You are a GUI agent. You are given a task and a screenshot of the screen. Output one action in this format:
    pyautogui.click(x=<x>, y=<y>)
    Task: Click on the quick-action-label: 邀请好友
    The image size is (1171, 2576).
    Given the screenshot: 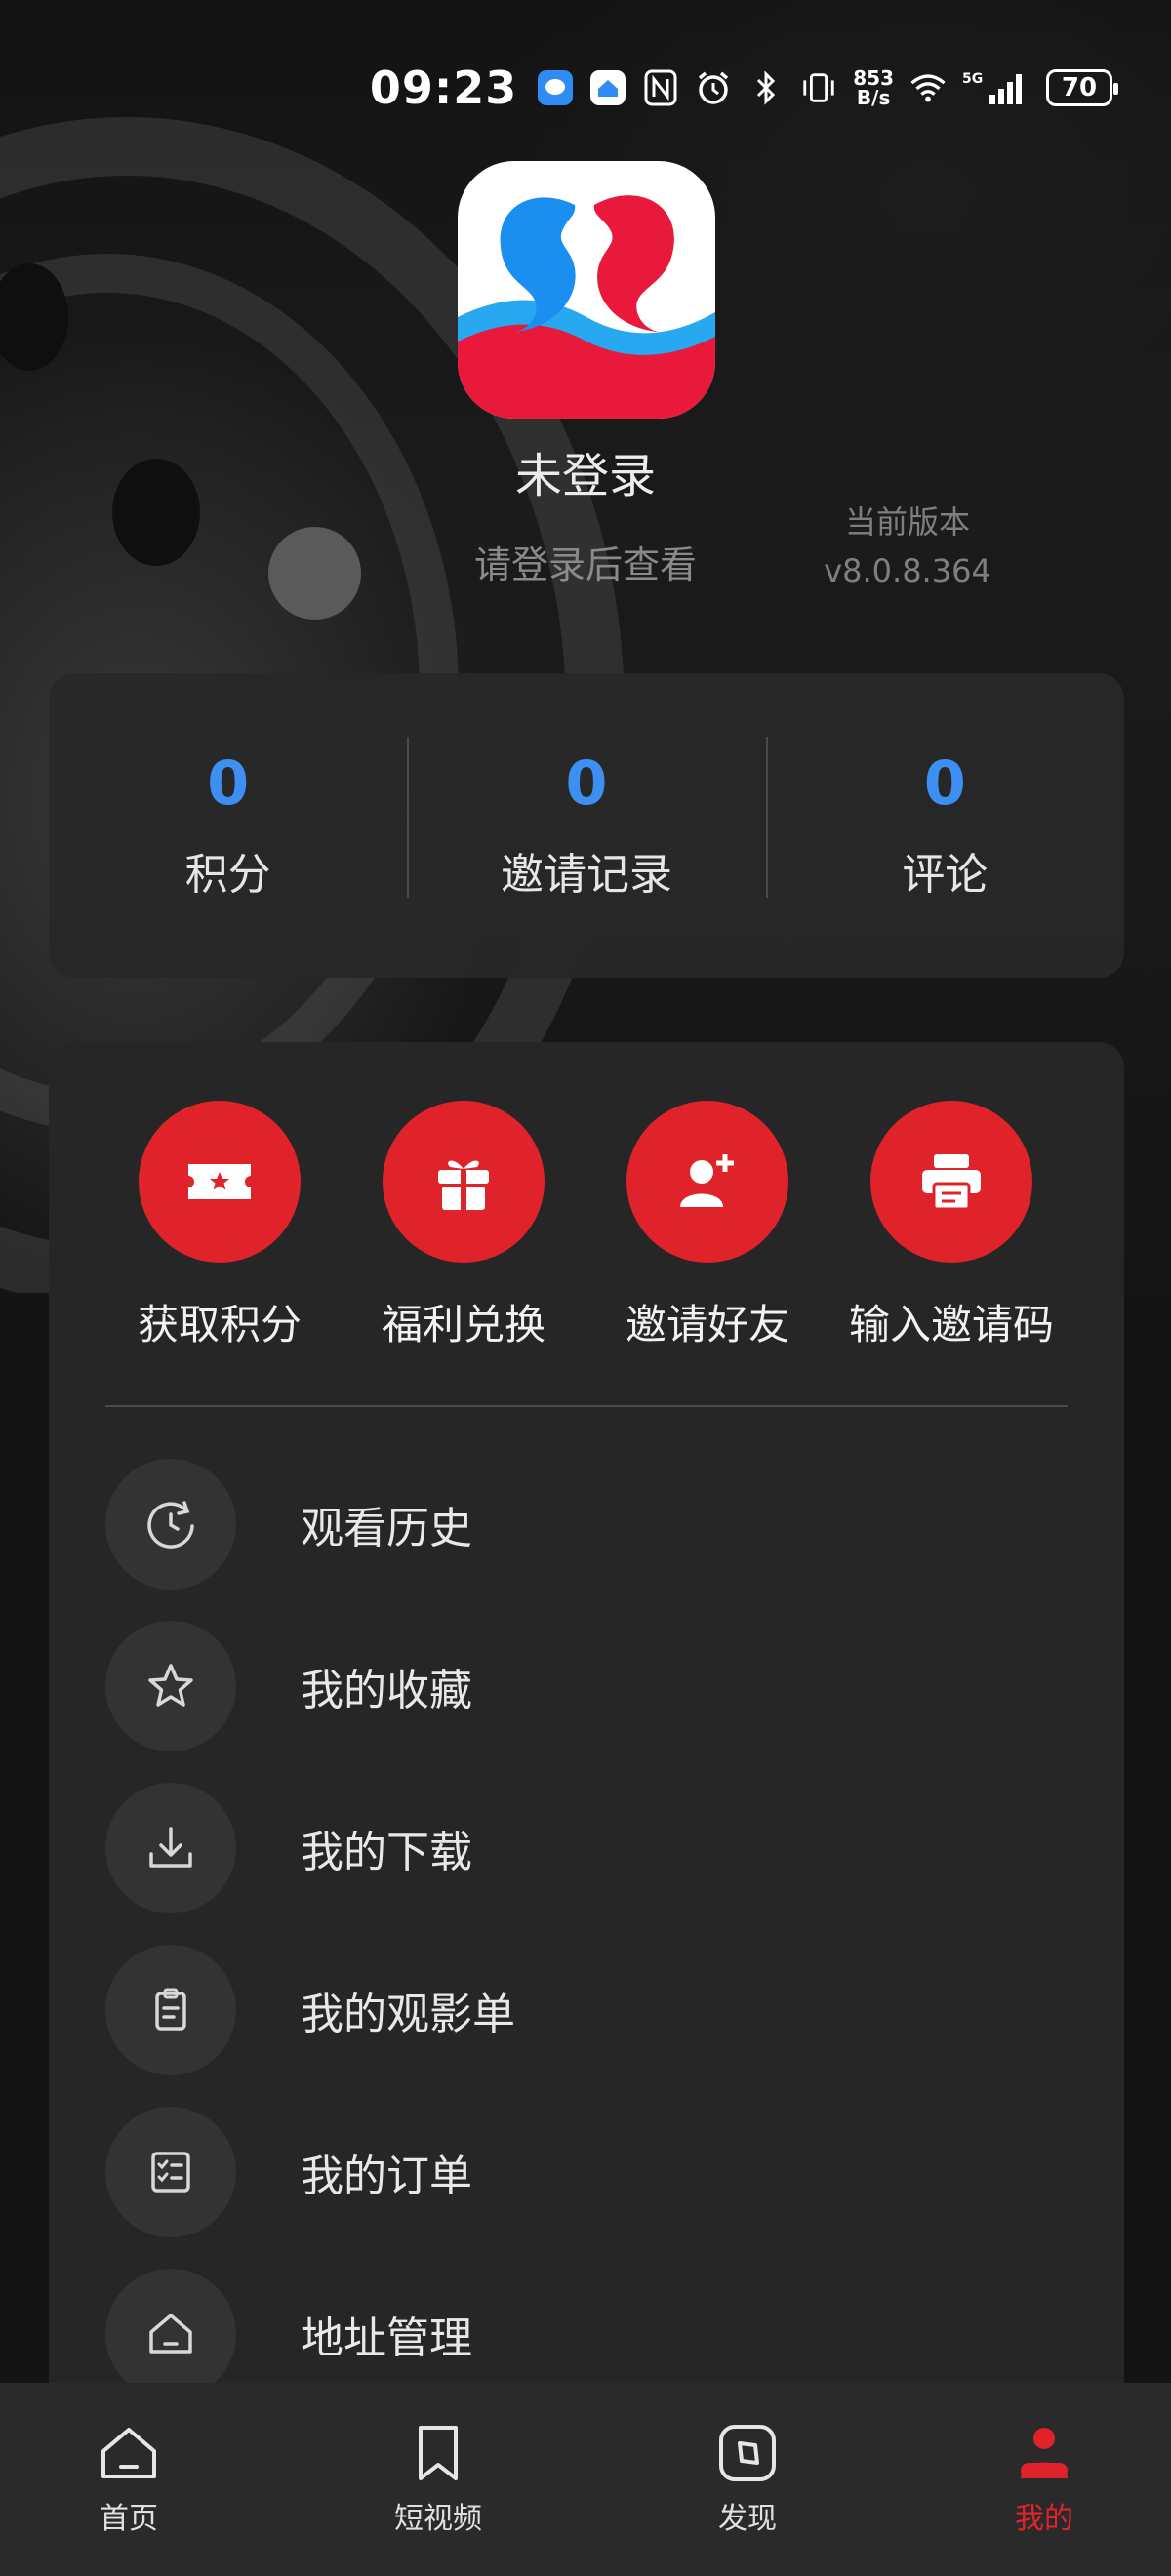 What is the action you would take?
    pyautogui.click(x=707, y=1324)
    